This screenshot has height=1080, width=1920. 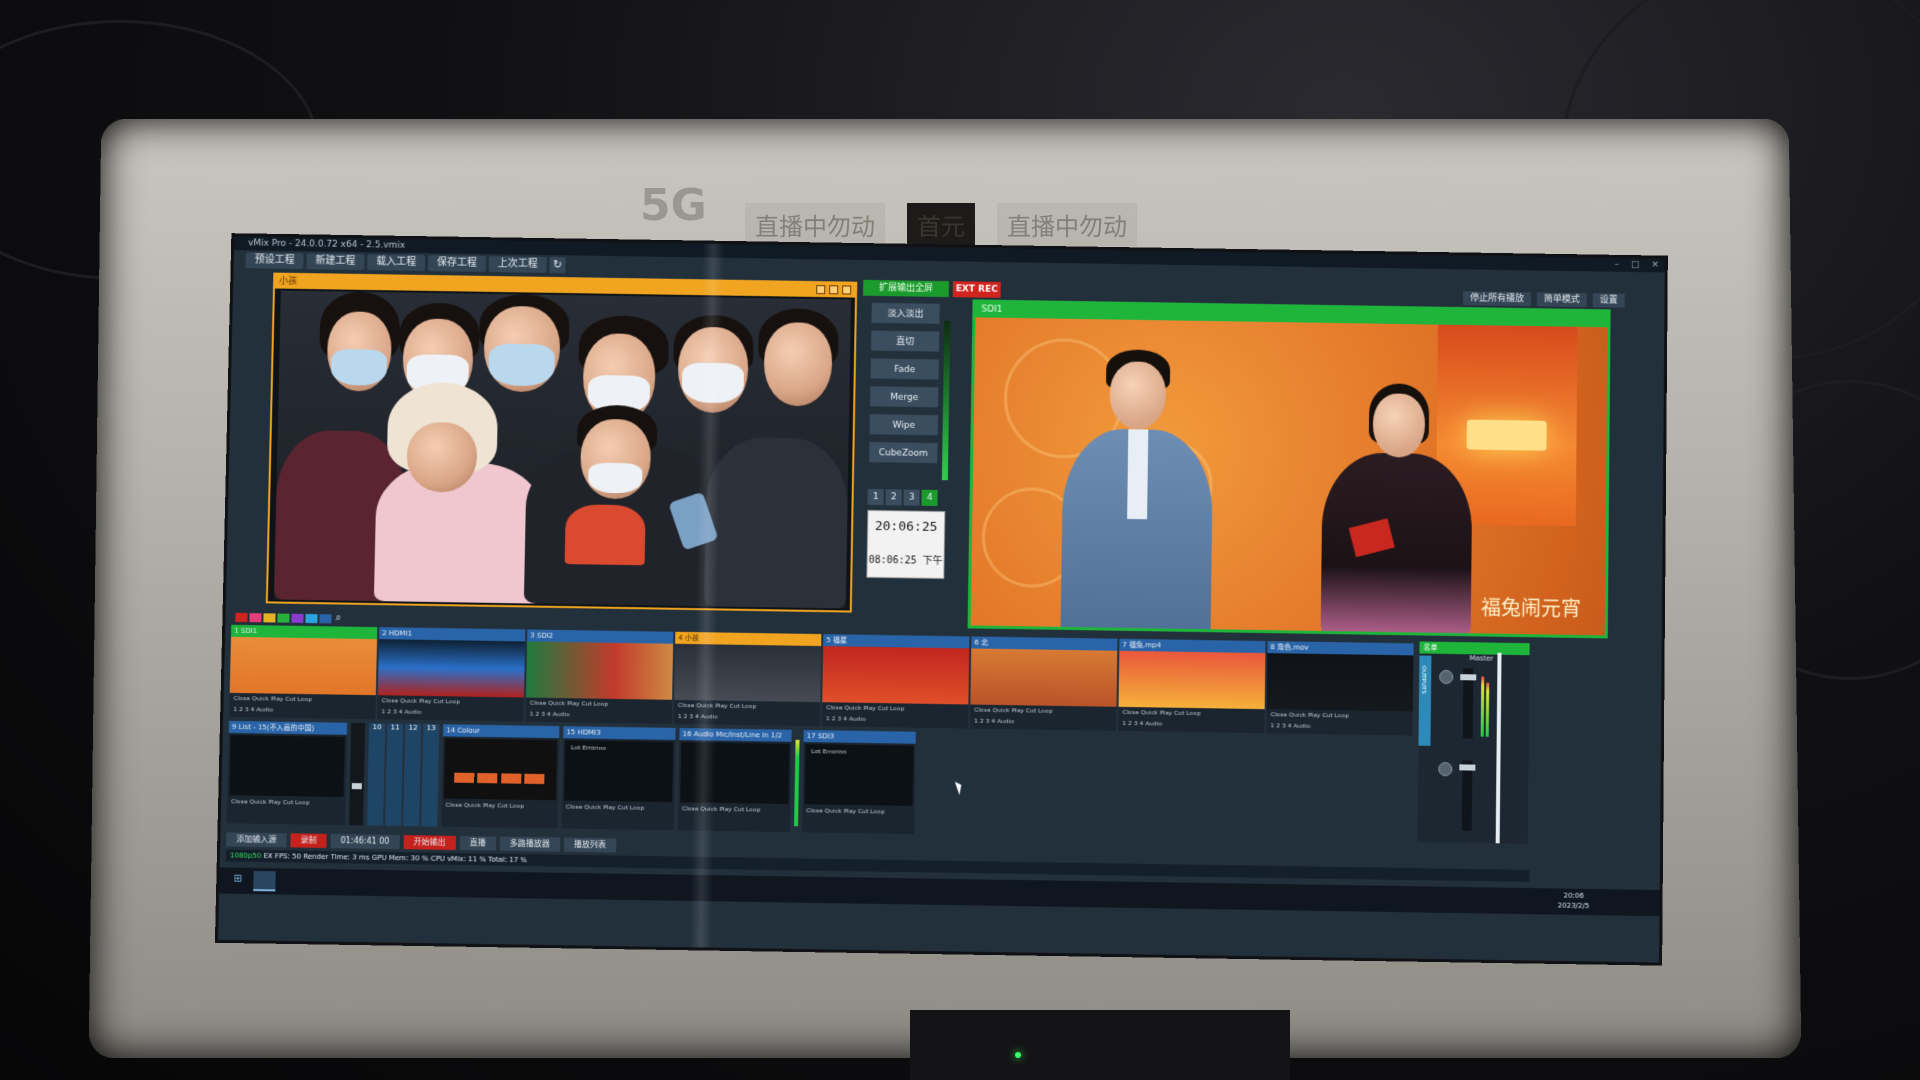 I want to click on virtual-input-10: 10, so click(x=376, y=774).